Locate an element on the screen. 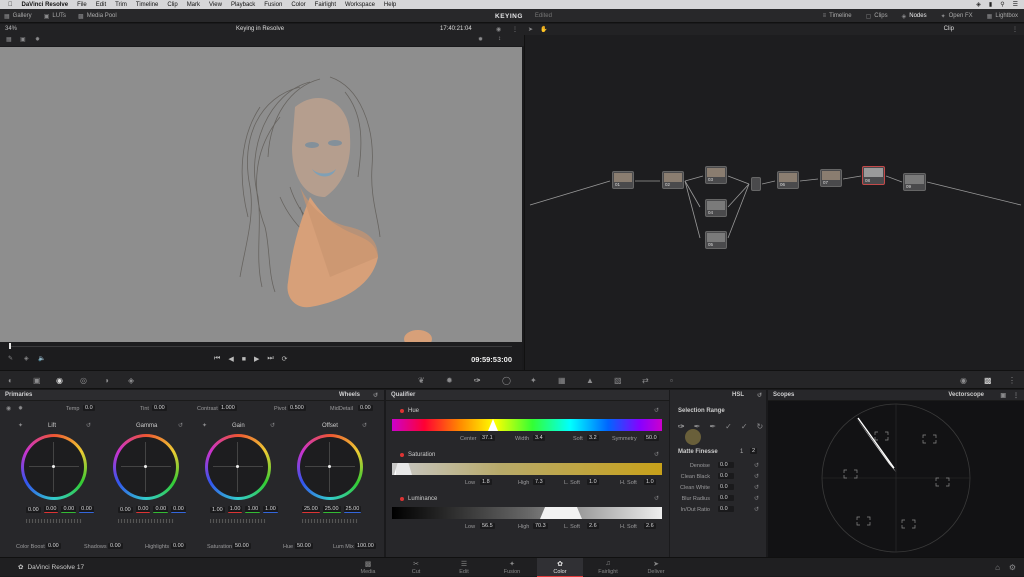 The height and width of the screenshot is (577, 1024). node-07: 07 is located at coordinates (831, 178).